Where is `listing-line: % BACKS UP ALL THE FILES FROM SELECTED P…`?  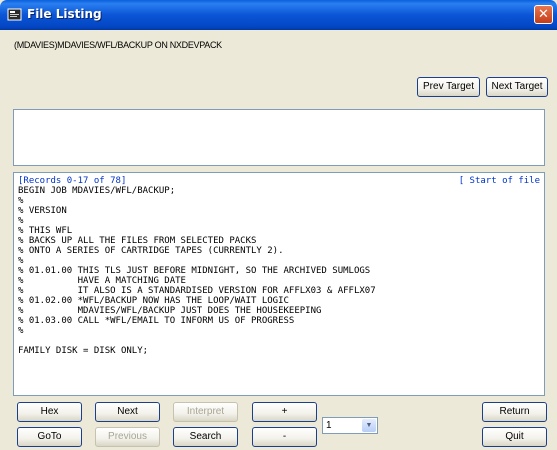
listing-line: % BACKS UP ALL THE FILES FROM SELECTED P… is located at coordinates (137, 241).